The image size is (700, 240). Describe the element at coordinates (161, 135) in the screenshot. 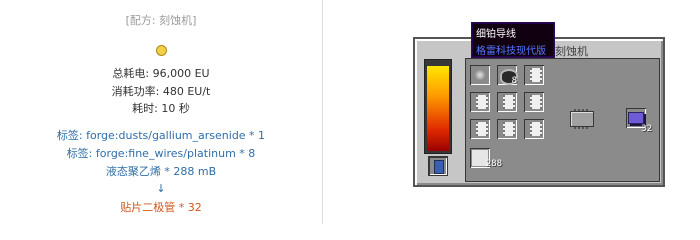

I see `input-item-1: 标签: forge:dusts/gallium_arsenide * 1` at that location.